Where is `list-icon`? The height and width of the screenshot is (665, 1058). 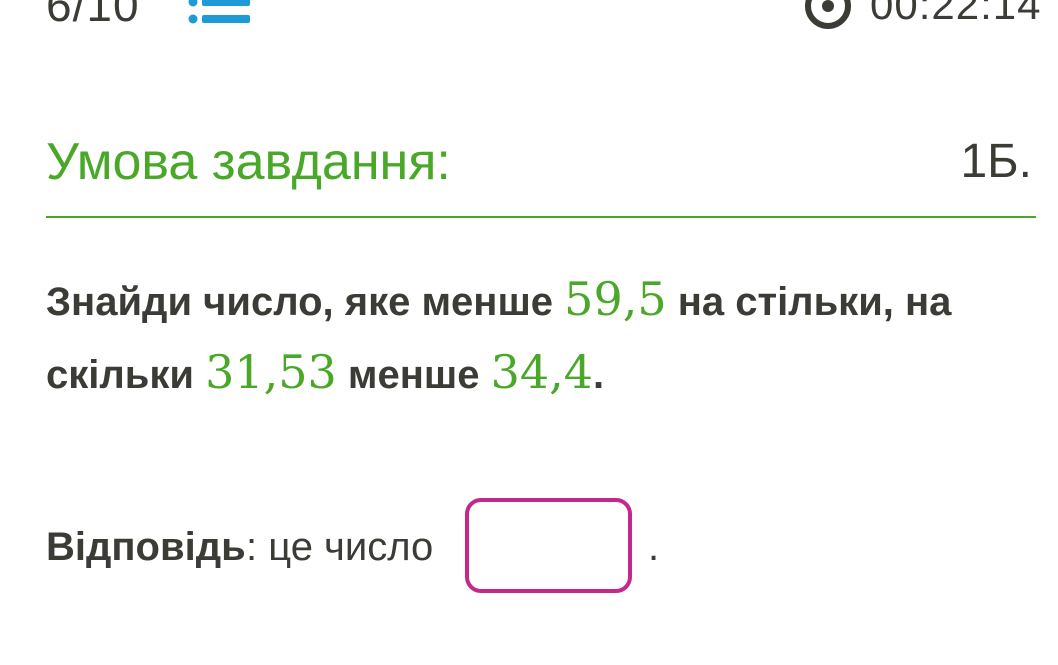
list-icon is located at coordinates (220, 15).